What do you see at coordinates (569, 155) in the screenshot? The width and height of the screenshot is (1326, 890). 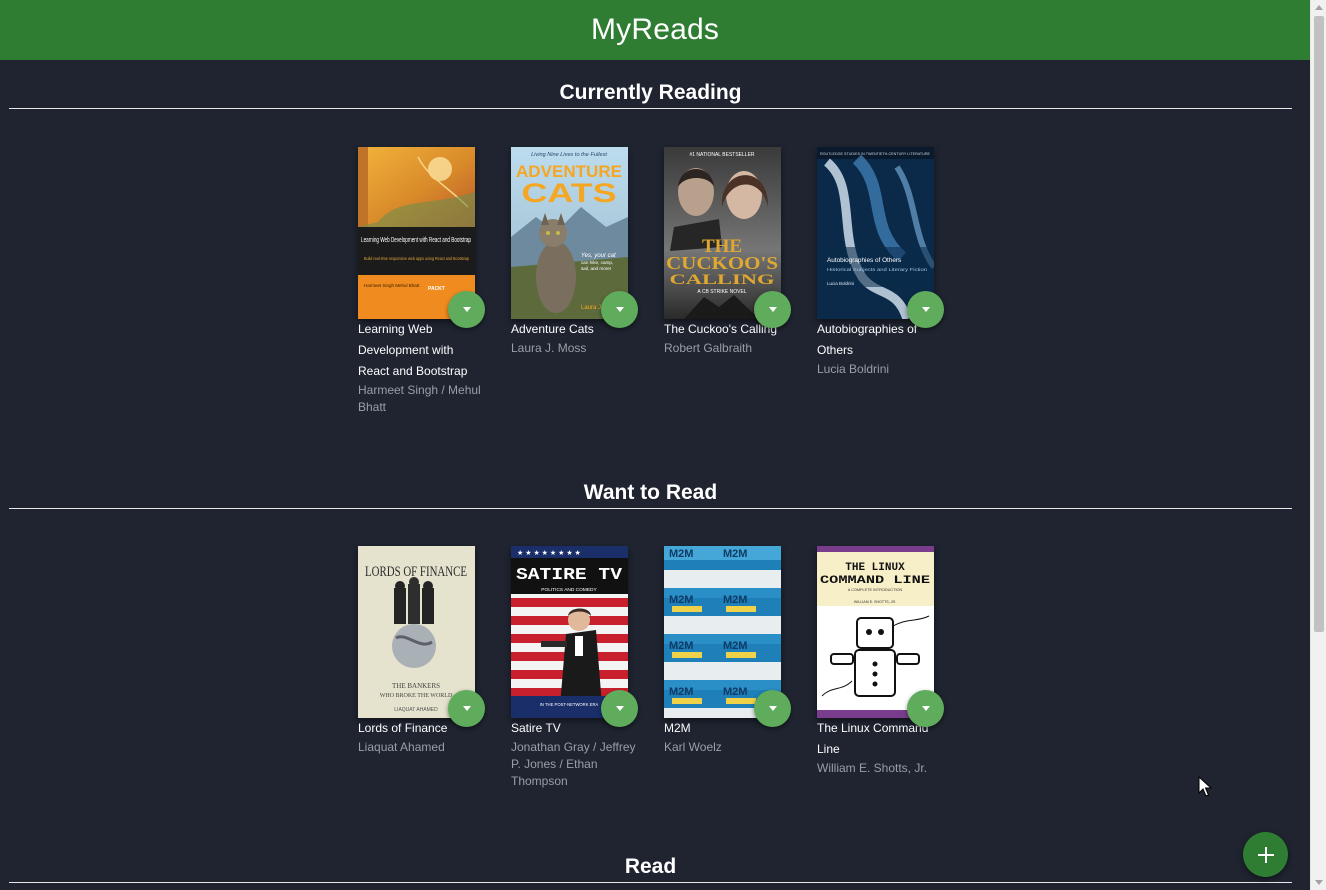 I see `cover-tagline: Living Nine Lives to the Fullest` at bounding box center [569, 155].